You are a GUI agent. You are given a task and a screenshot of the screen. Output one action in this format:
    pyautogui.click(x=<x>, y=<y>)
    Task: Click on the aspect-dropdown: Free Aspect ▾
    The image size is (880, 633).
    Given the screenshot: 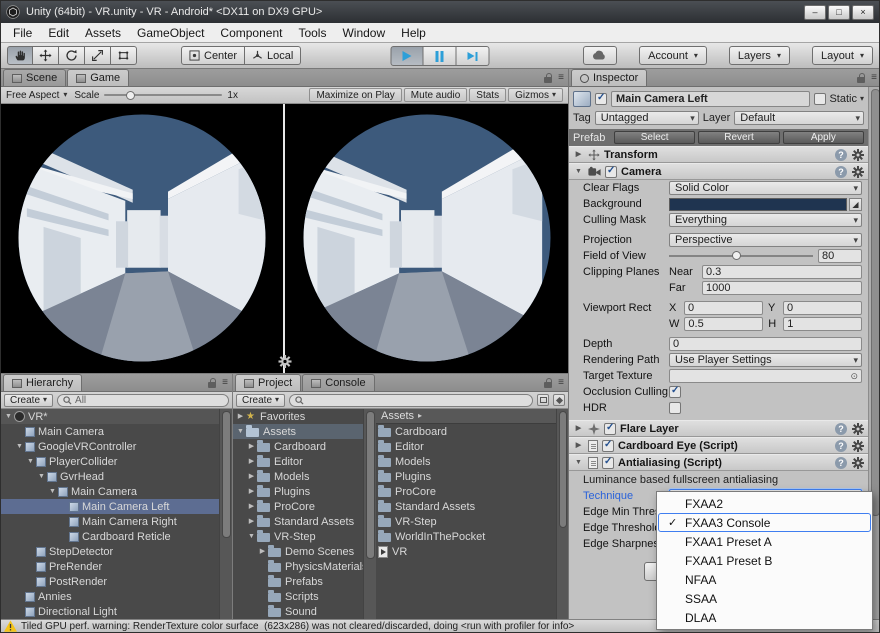 What is the action you would take?
    pyautogui.click(x=36, y=95)
    